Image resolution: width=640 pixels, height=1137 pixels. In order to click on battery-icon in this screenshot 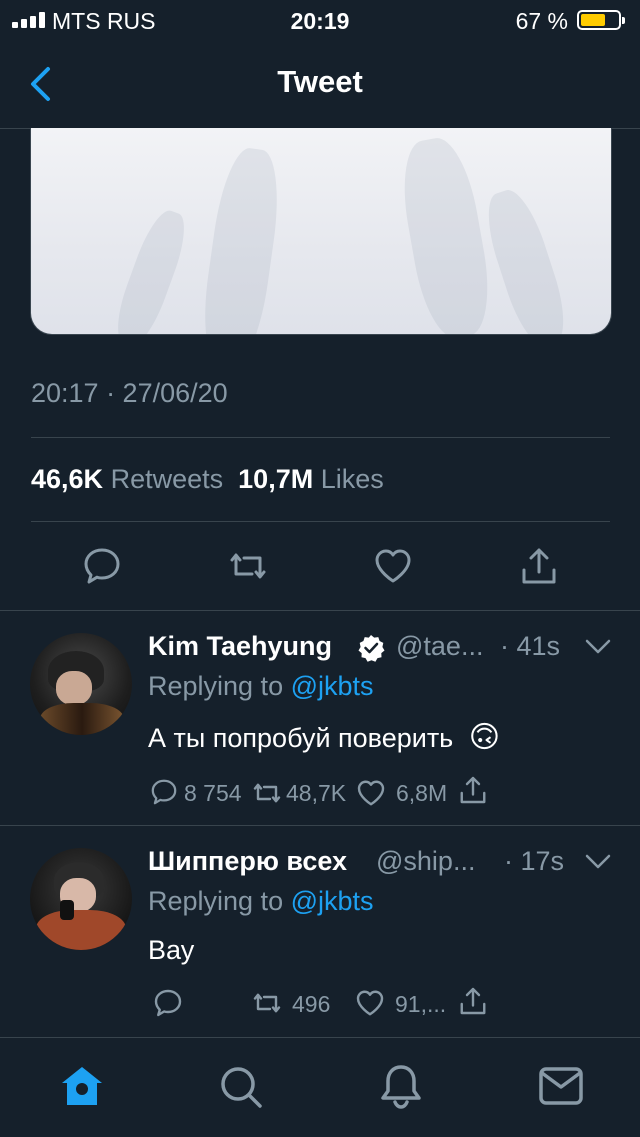, I will do `click(601, 20)`.